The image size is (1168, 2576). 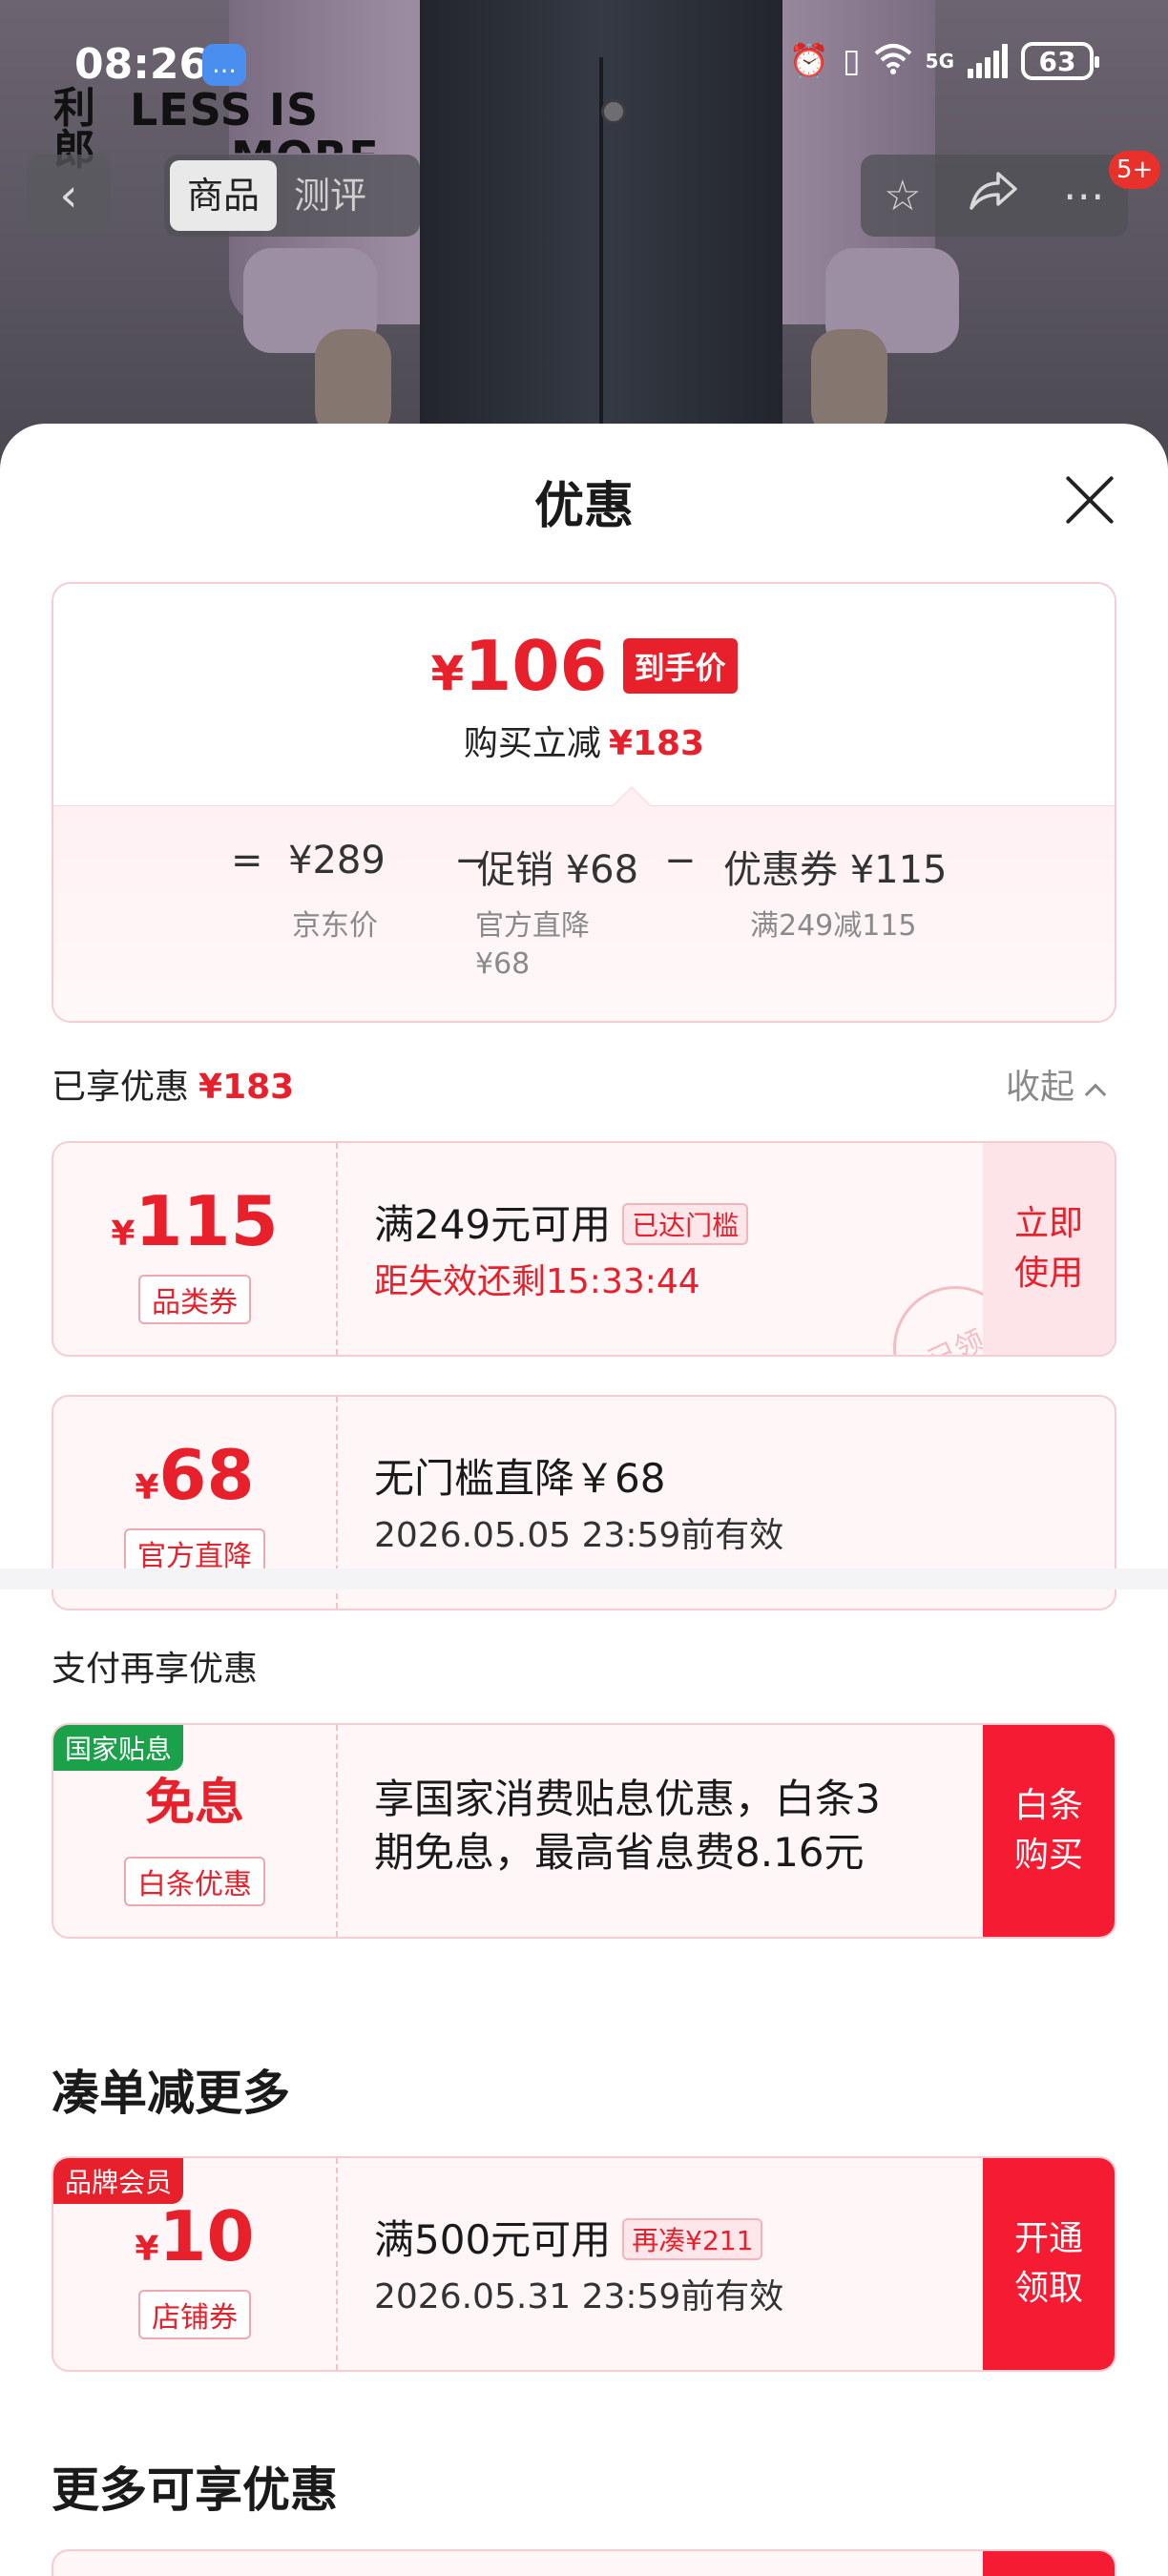 What do you see at coordinates (330, 195) in the screenshot?
I see `tab-review: 测评` at bounding box center [330, 195].